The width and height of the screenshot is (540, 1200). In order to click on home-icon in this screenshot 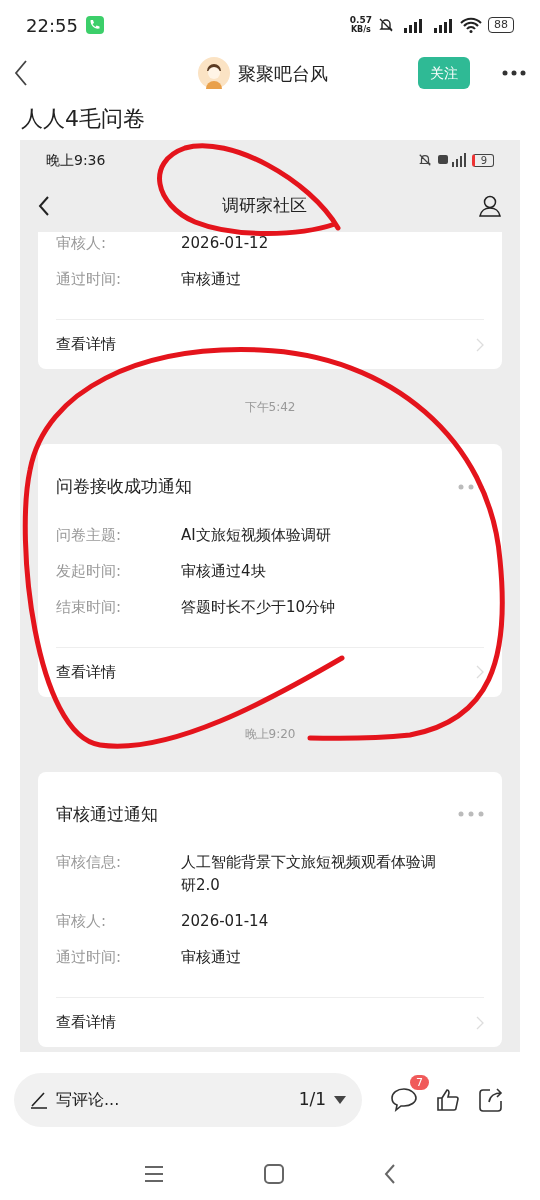, I will do `click(274, 1174)`.